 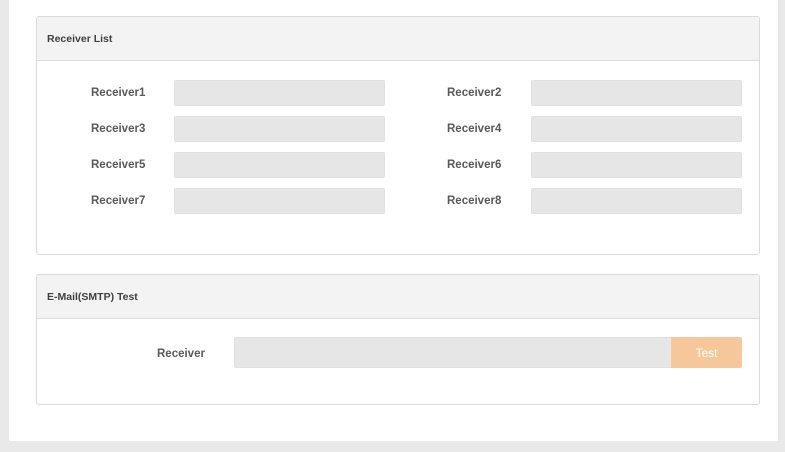 What do you see at coordinates (181, 354) in the screenshot?
I see `test-receiver-label: Receiver` at bounding box center [181, 354].